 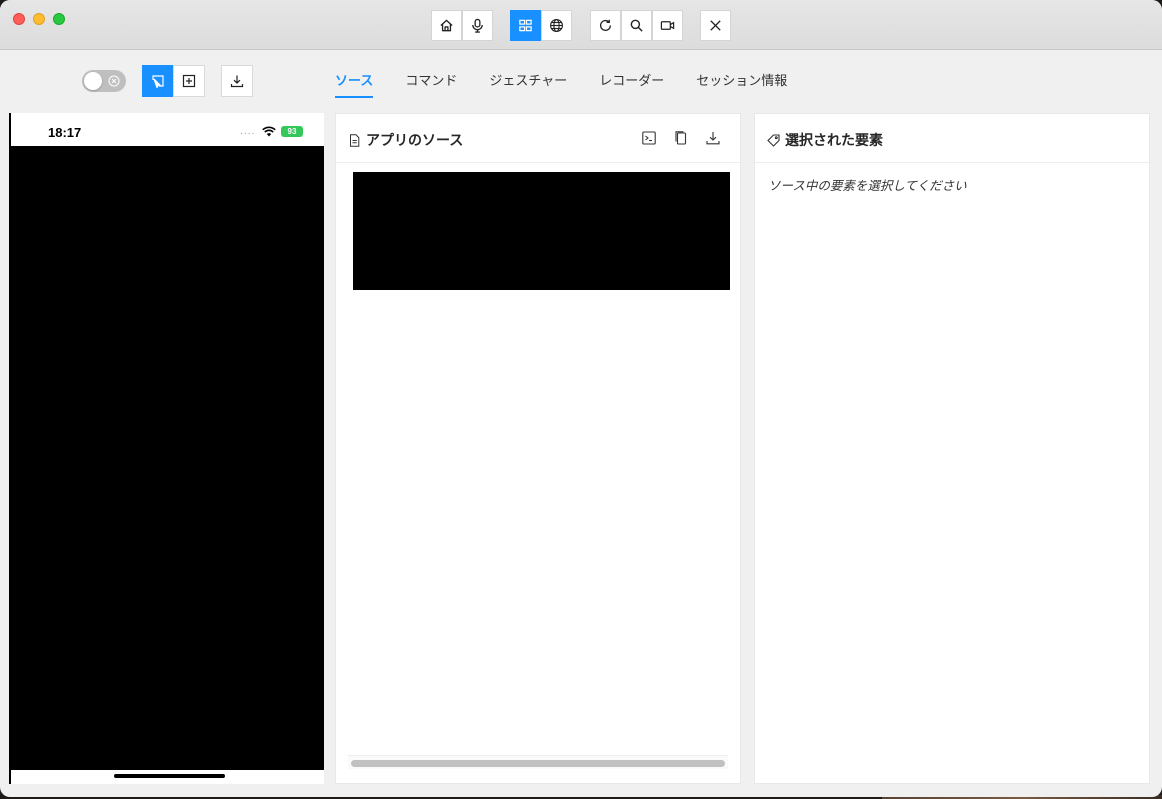 What do you see at coordinates (741, 84) in the screenshot?
I see `tab-session-info: セッション情報` at bounding box center [741, 84].